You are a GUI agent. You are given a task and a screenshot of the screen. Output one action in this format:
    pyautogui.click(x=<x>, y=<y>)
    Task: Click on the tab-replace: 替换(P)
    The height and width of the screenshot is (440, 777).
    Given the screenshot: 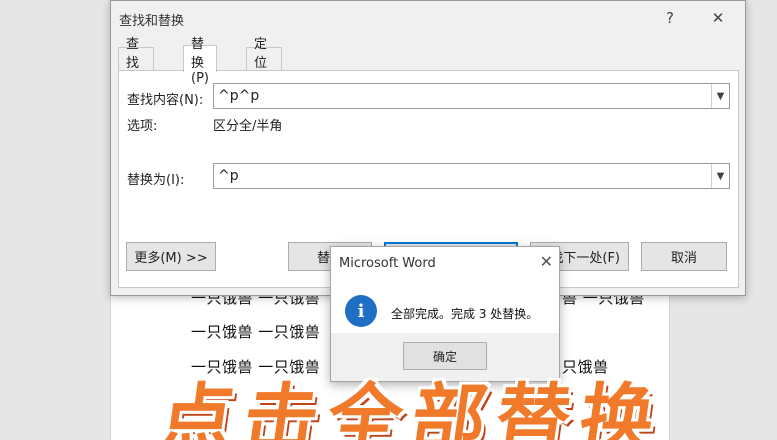 What is the action you would take?
    pyautogui.click(x=200, y=61)
    